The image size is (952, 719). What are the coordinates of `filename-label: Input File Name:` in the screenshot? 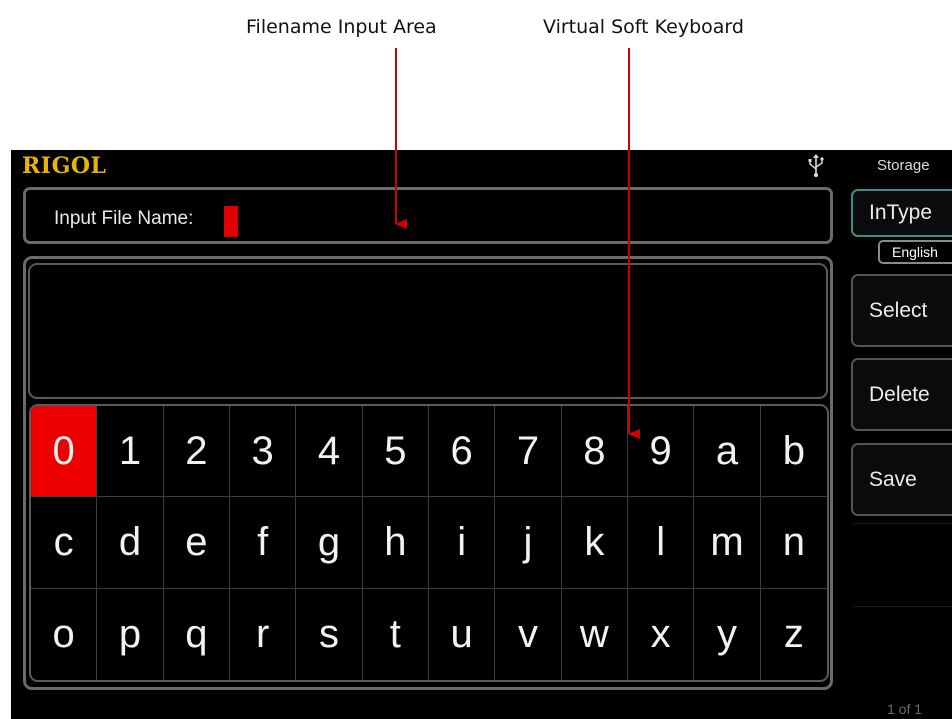 It's located at (124, 218).